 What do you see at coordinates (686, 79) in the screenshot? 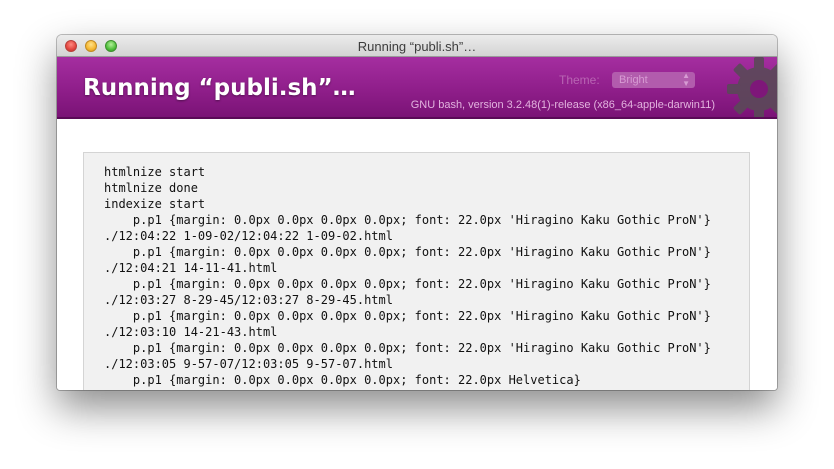
I see `select-arrows-icon: ▲ ▼` at bounding box center [686, 79].